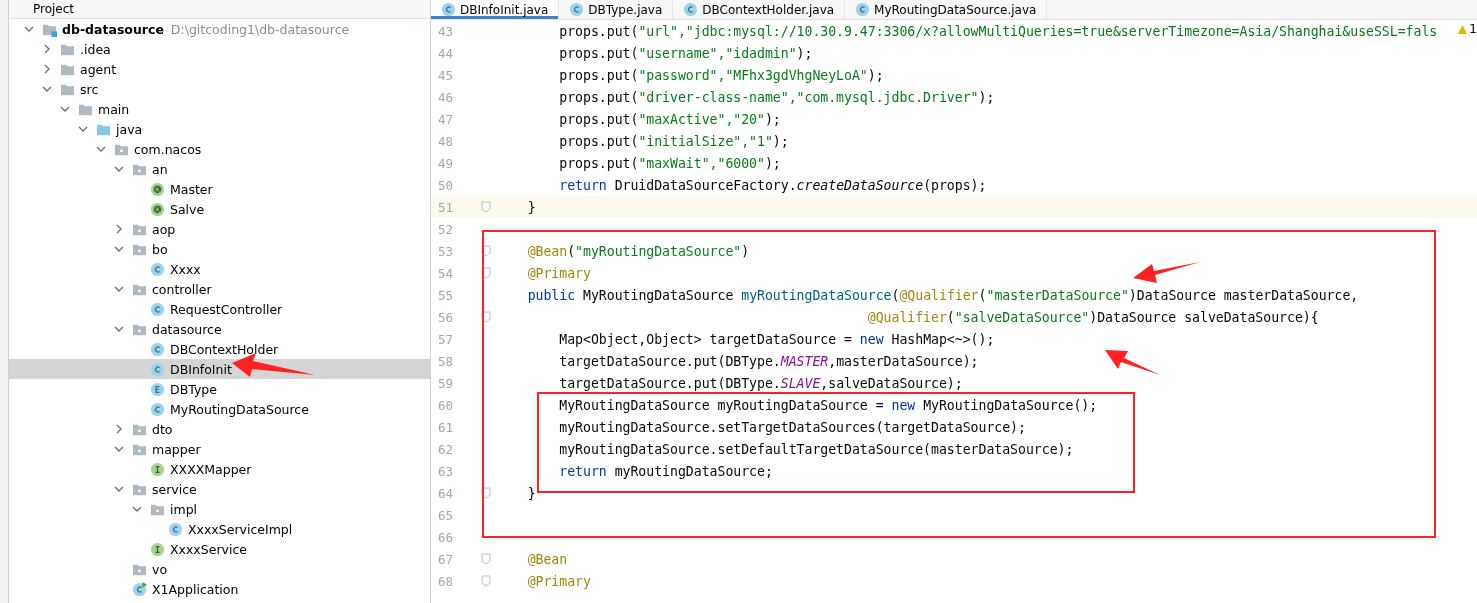 This screenshot has width=1477, height=603. Describe the element at coordinates (444, 339) in the screenshot. I see `line-number: 57` at that location.